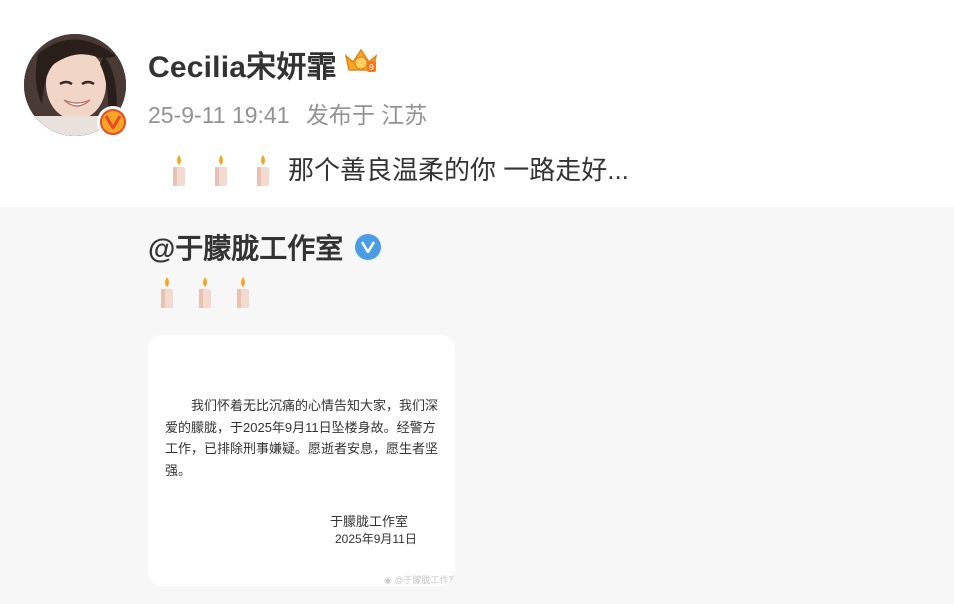  I want to click on notice-watermark: ◉ @于朦胧工作室, so click(419, 579).